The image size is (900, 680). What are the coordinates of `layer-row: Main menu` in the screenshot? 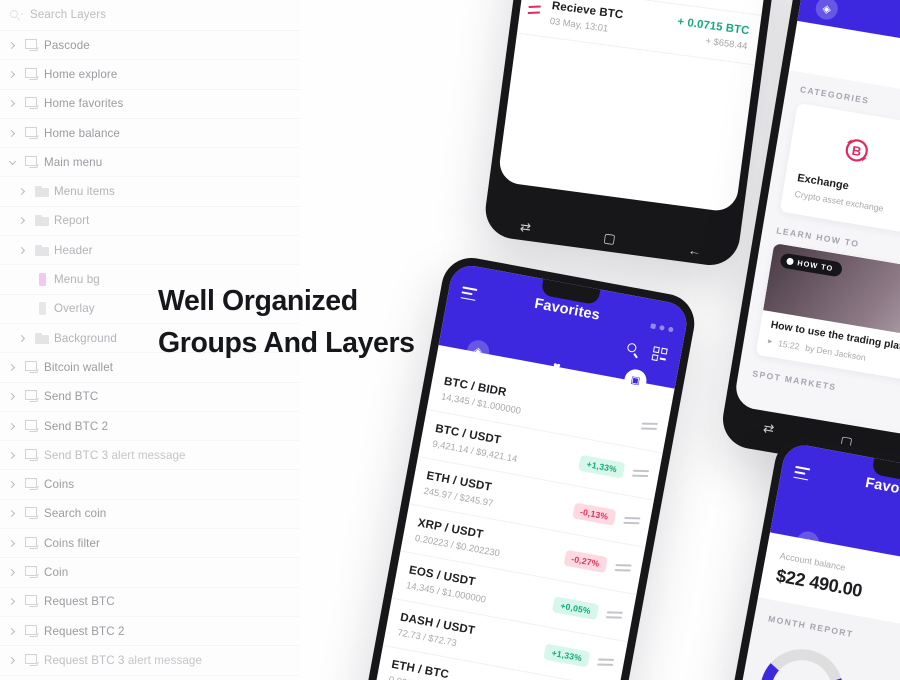 It's located at (150, 163).